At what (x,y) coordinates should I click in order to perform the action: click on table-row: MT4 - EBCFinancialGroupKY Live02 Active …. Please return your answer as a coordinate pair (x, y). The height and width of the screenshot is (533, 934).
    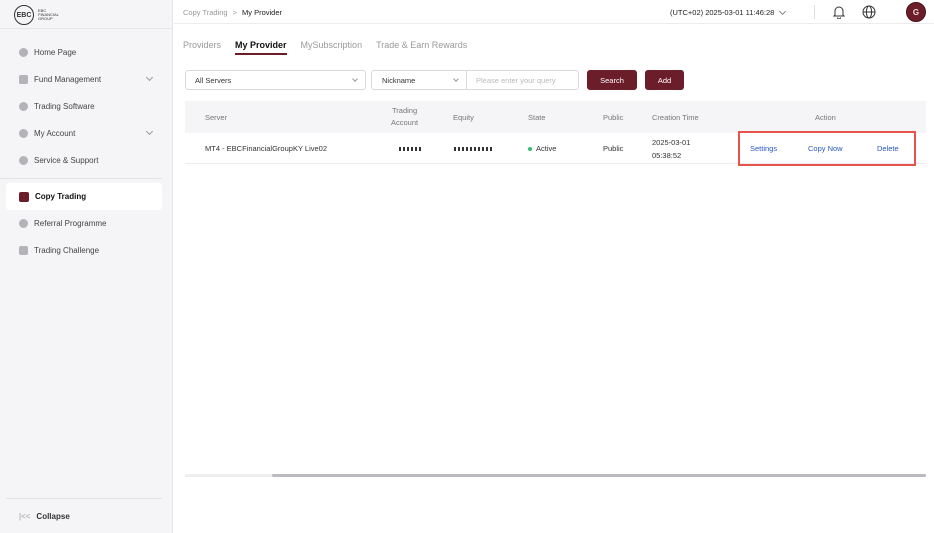
    Looking at the image, I should click on (555, 148).